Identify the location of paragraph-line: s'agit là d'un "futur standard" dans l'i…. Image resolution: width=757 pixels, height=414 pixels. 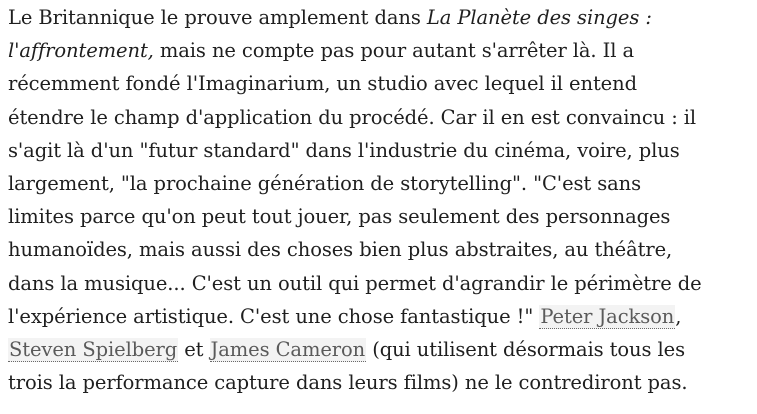
(344, 150).